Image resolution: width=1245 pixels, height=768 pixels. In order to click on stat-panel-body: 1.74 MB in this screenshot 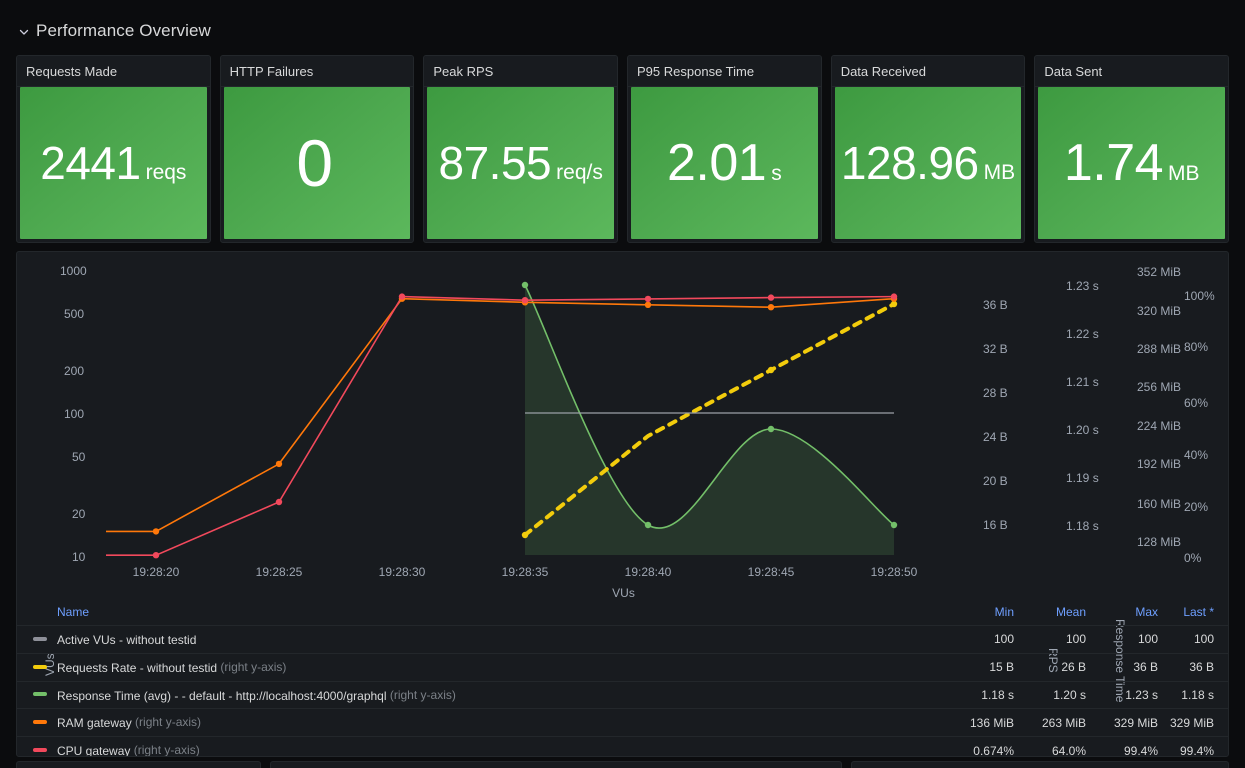, I will do `click(1132, 163)`.